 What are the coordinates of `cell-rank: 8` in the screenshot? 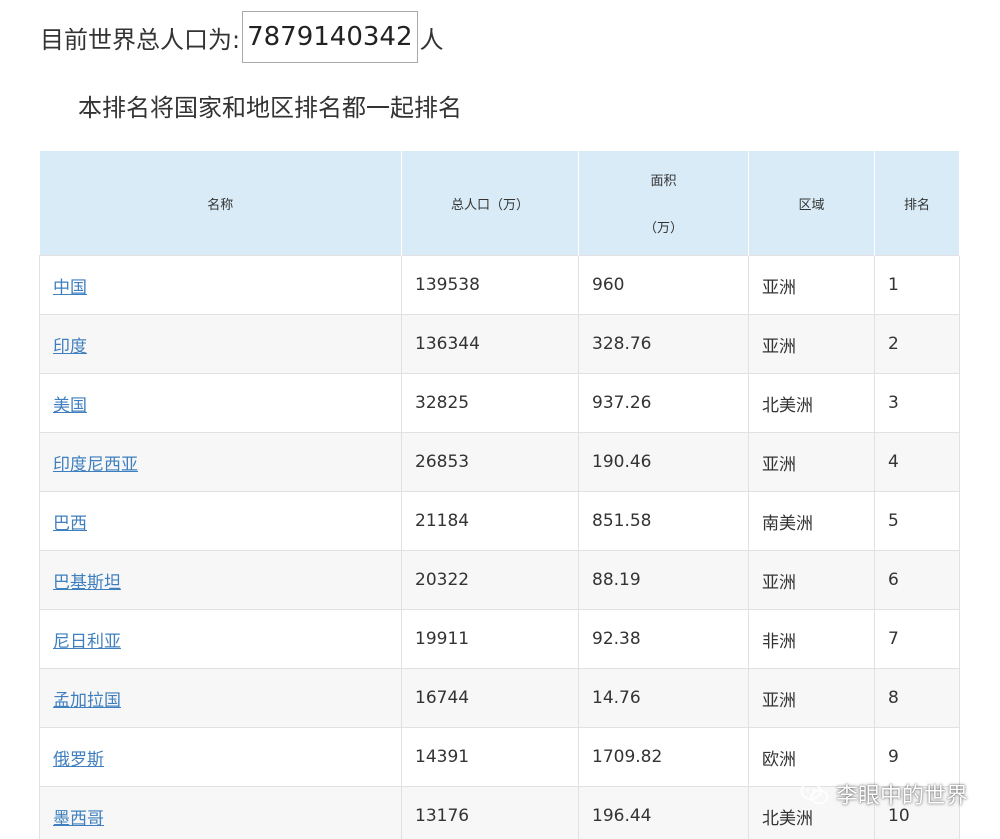 It's located at (917, 698).